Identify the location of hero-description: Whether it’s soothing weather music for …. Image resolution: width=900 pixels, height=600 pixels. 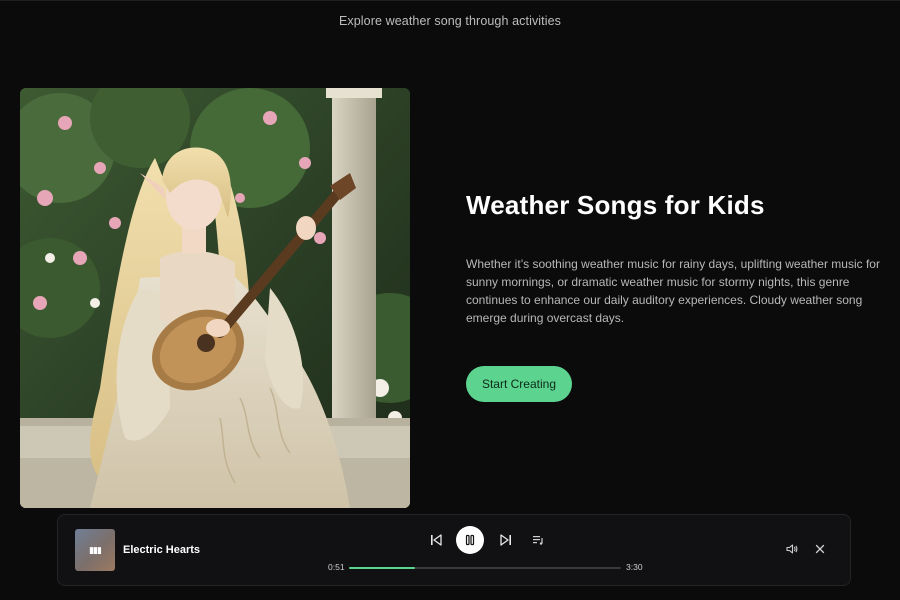
(673, 291).